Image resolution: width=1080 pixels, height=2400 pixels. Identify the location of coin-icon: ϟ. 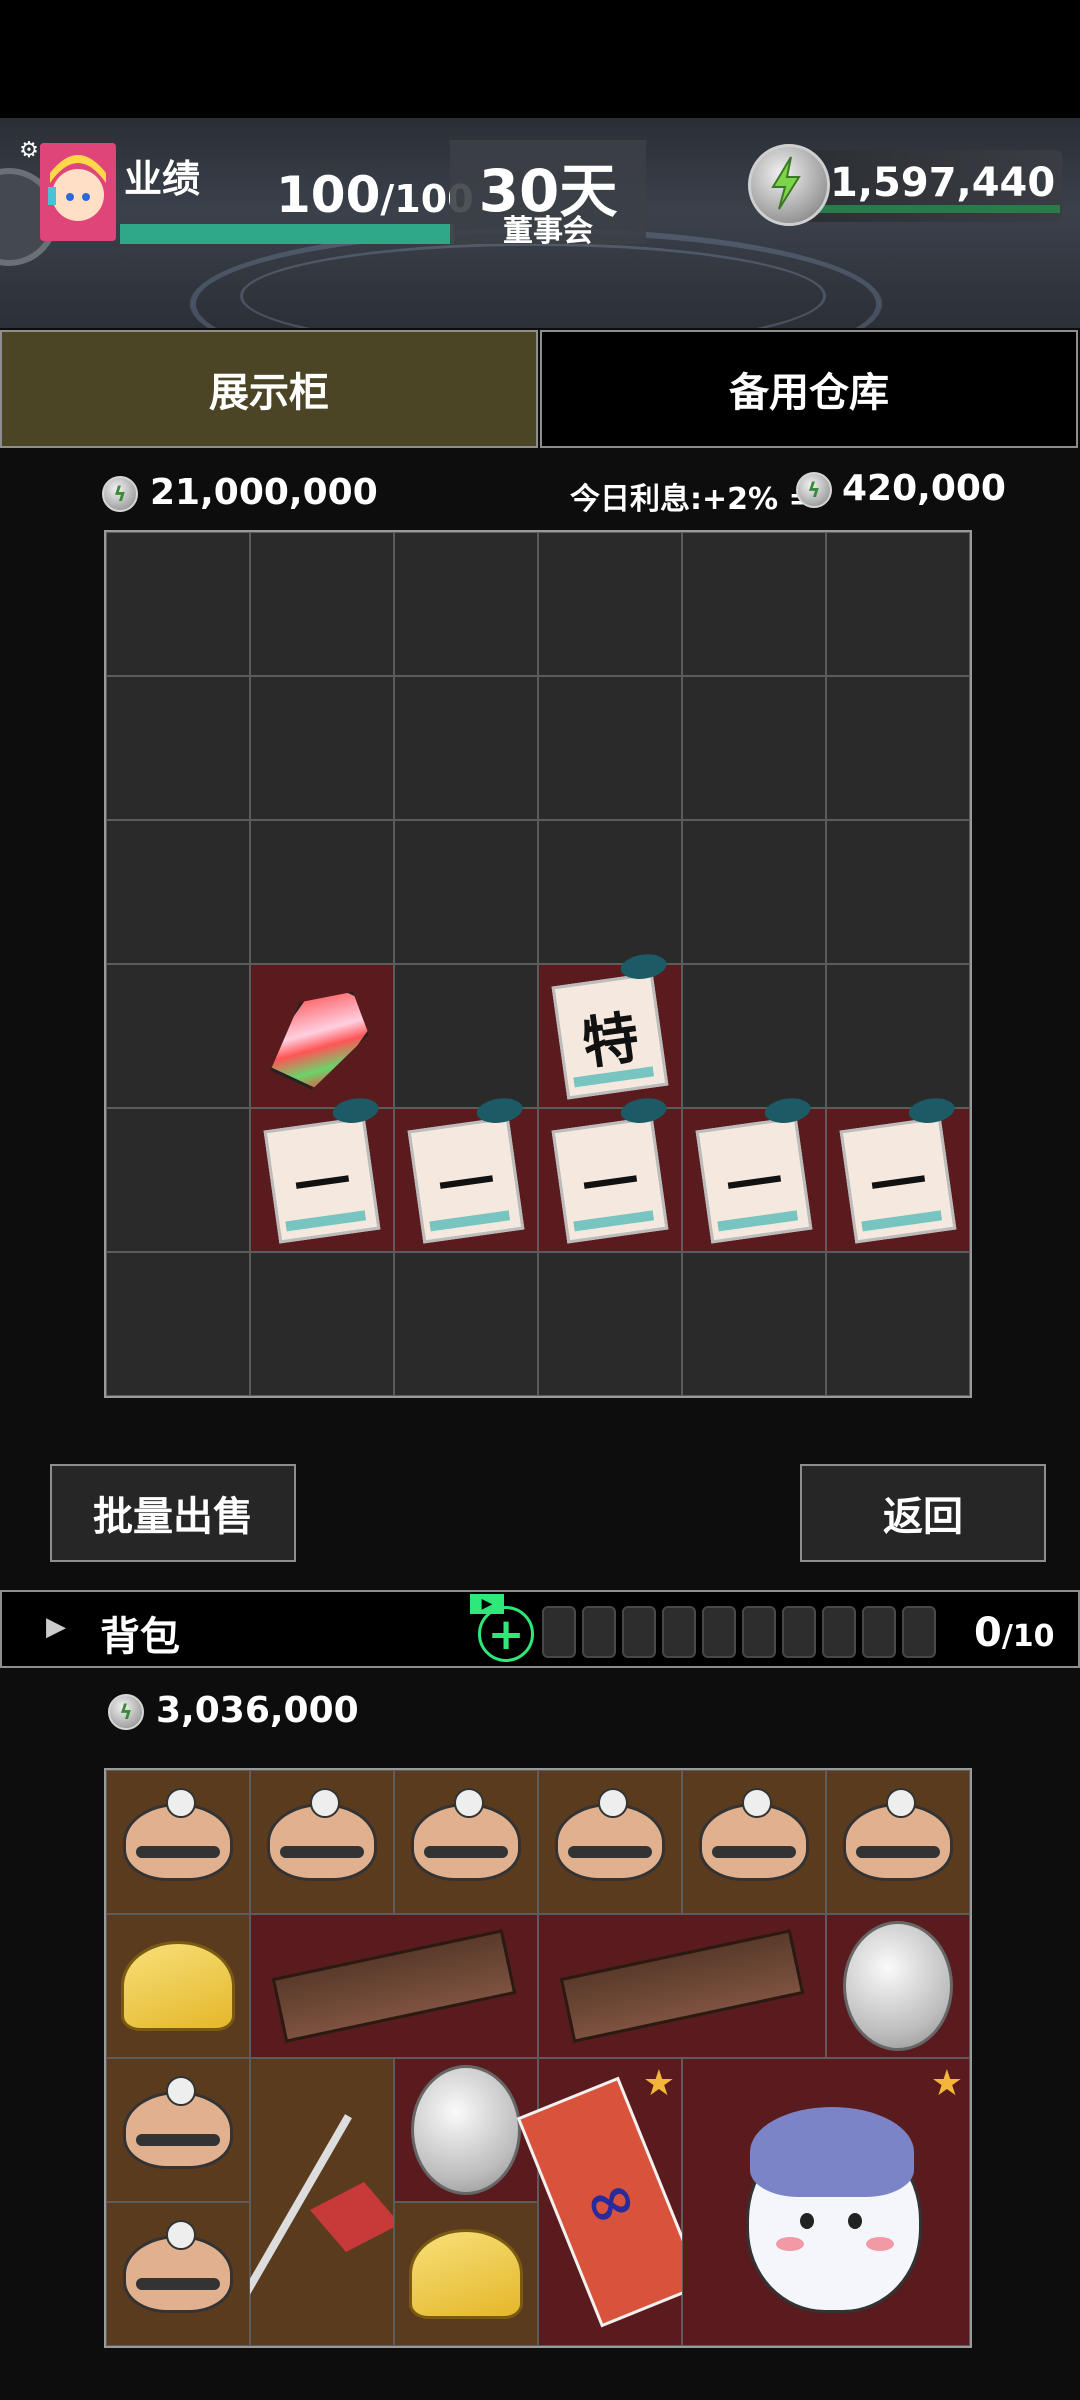
(120, 494).